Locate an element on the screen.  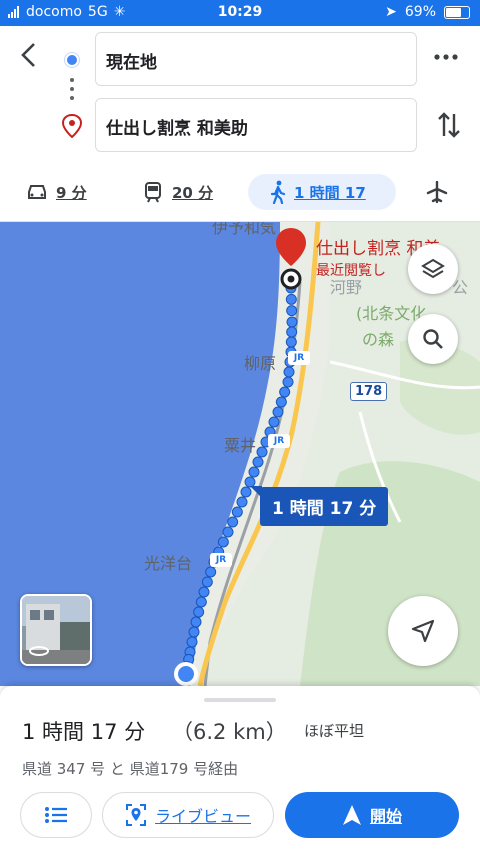
map-place-label: の森 is located at coordinates (378, 339).